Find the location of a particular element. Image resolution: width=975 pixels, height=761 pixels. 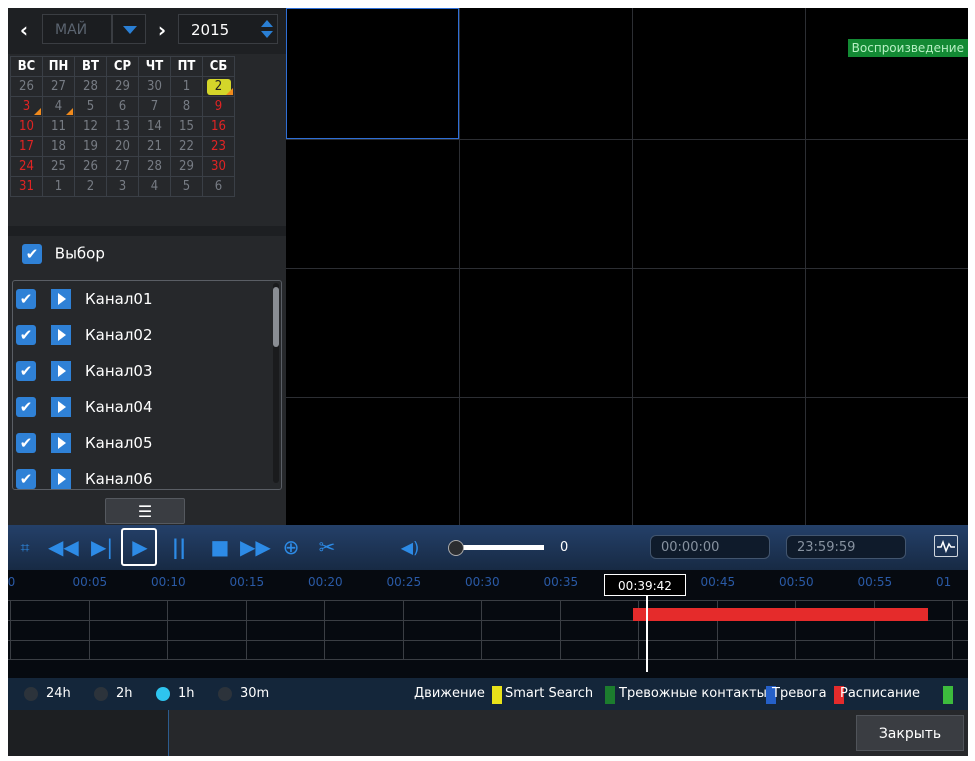

calendar-day: 16 is located at coordinates (218, 126).